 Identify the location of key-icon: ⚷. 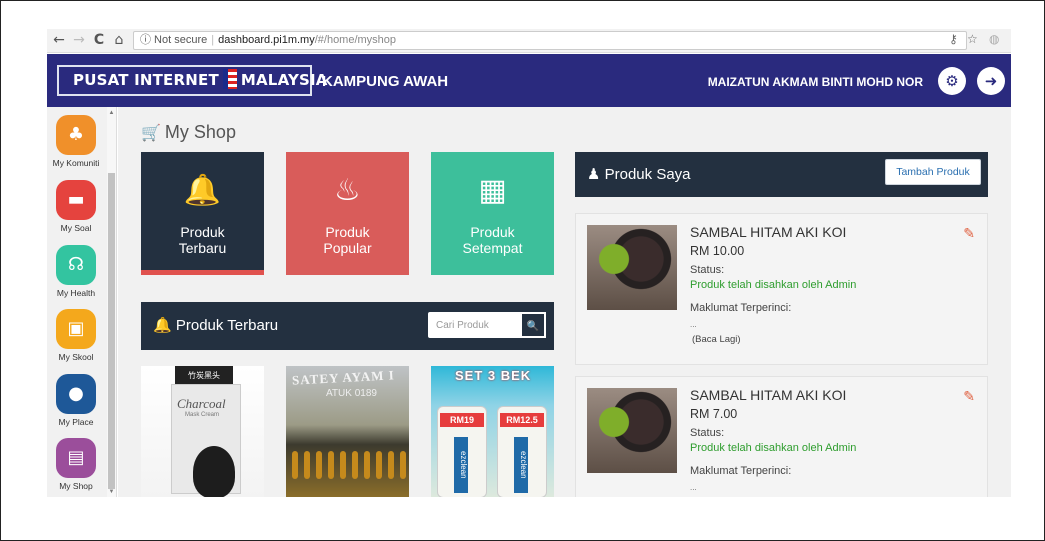
(953, 39).